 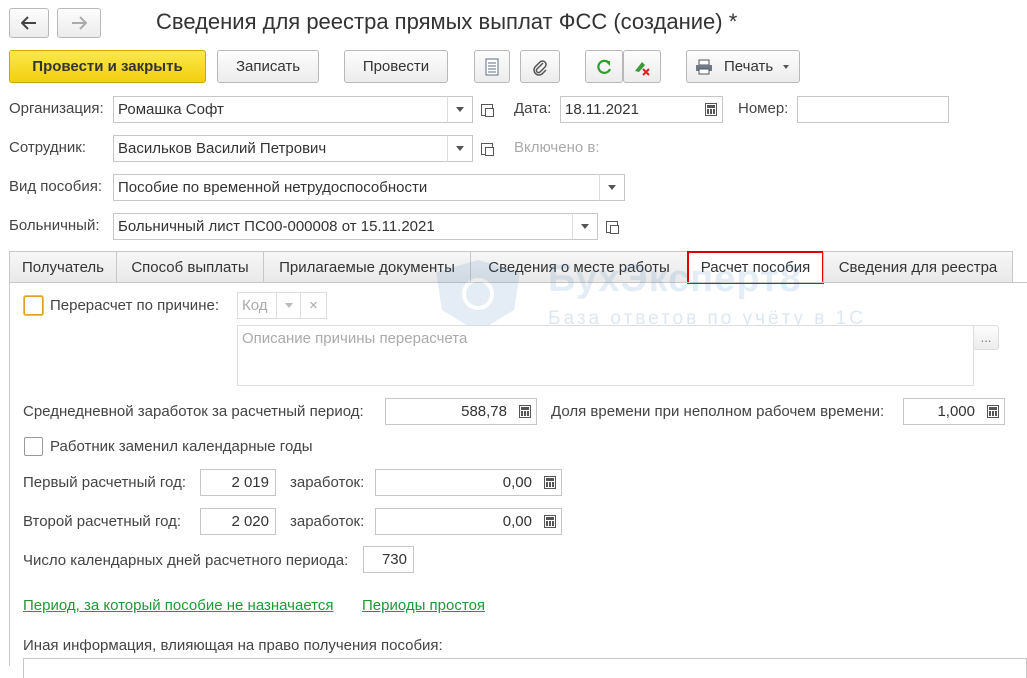 I want to click on sick-leave-open-button, so click(x=612, y=226).